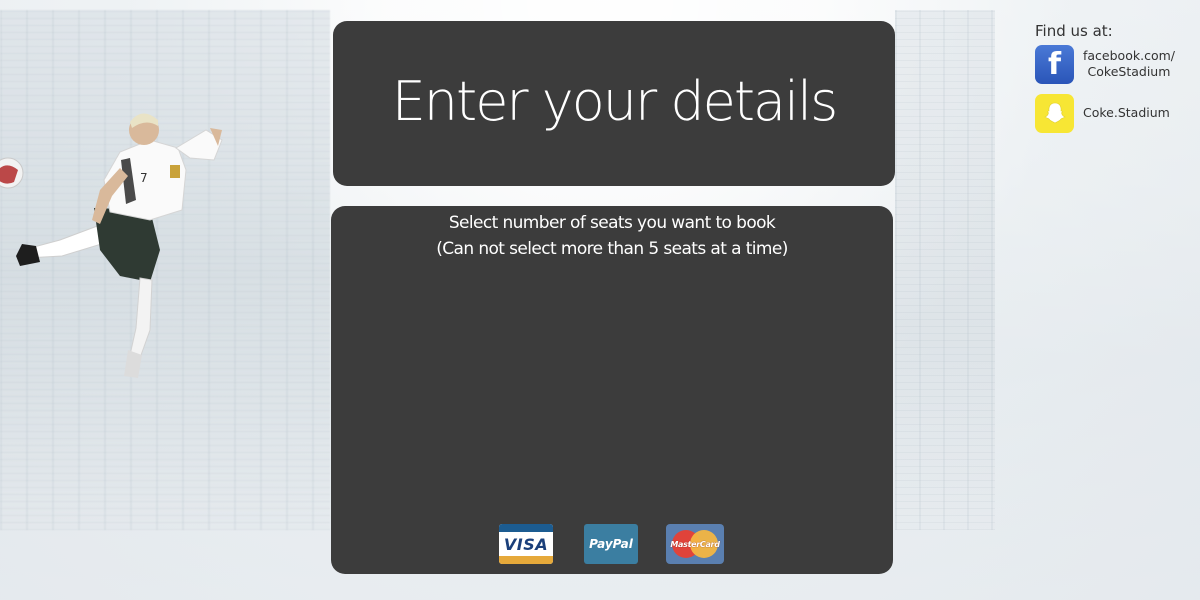  I want to click on facebook-label: facebook.com/ CokeStadium, so click(1129, 64).